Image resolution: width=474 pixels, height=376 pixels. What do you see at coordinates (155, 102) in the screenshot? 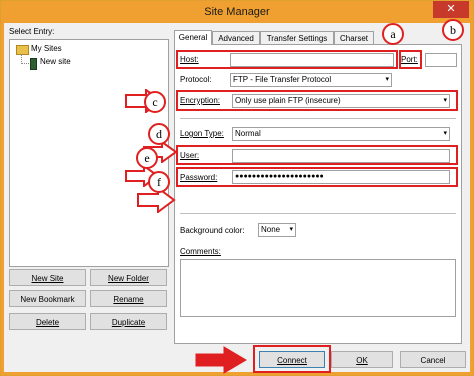
I see `callout-c: c` at bounding box center [155, 102].